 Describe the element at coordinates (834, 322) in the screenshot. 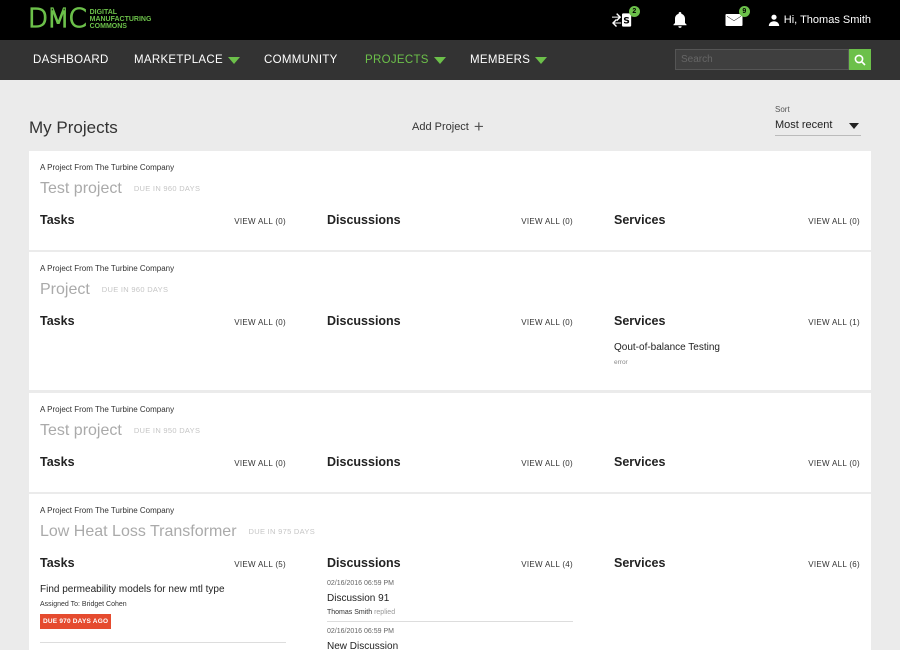

I see `services-view-all-link: VIEW ALL (1)` at that location.